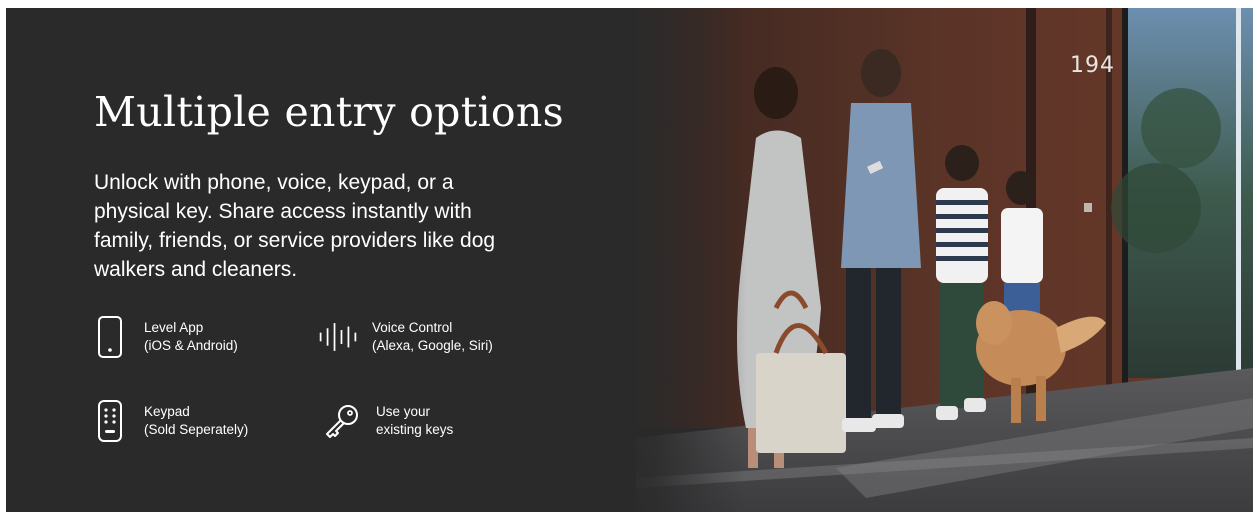 Image resolution: width=1257 pixels, height=514 pixels. What do you see at coordinates (174, 327) in the screenshot?
I see `feature-title: Level App` at bounding box center [174, 327].